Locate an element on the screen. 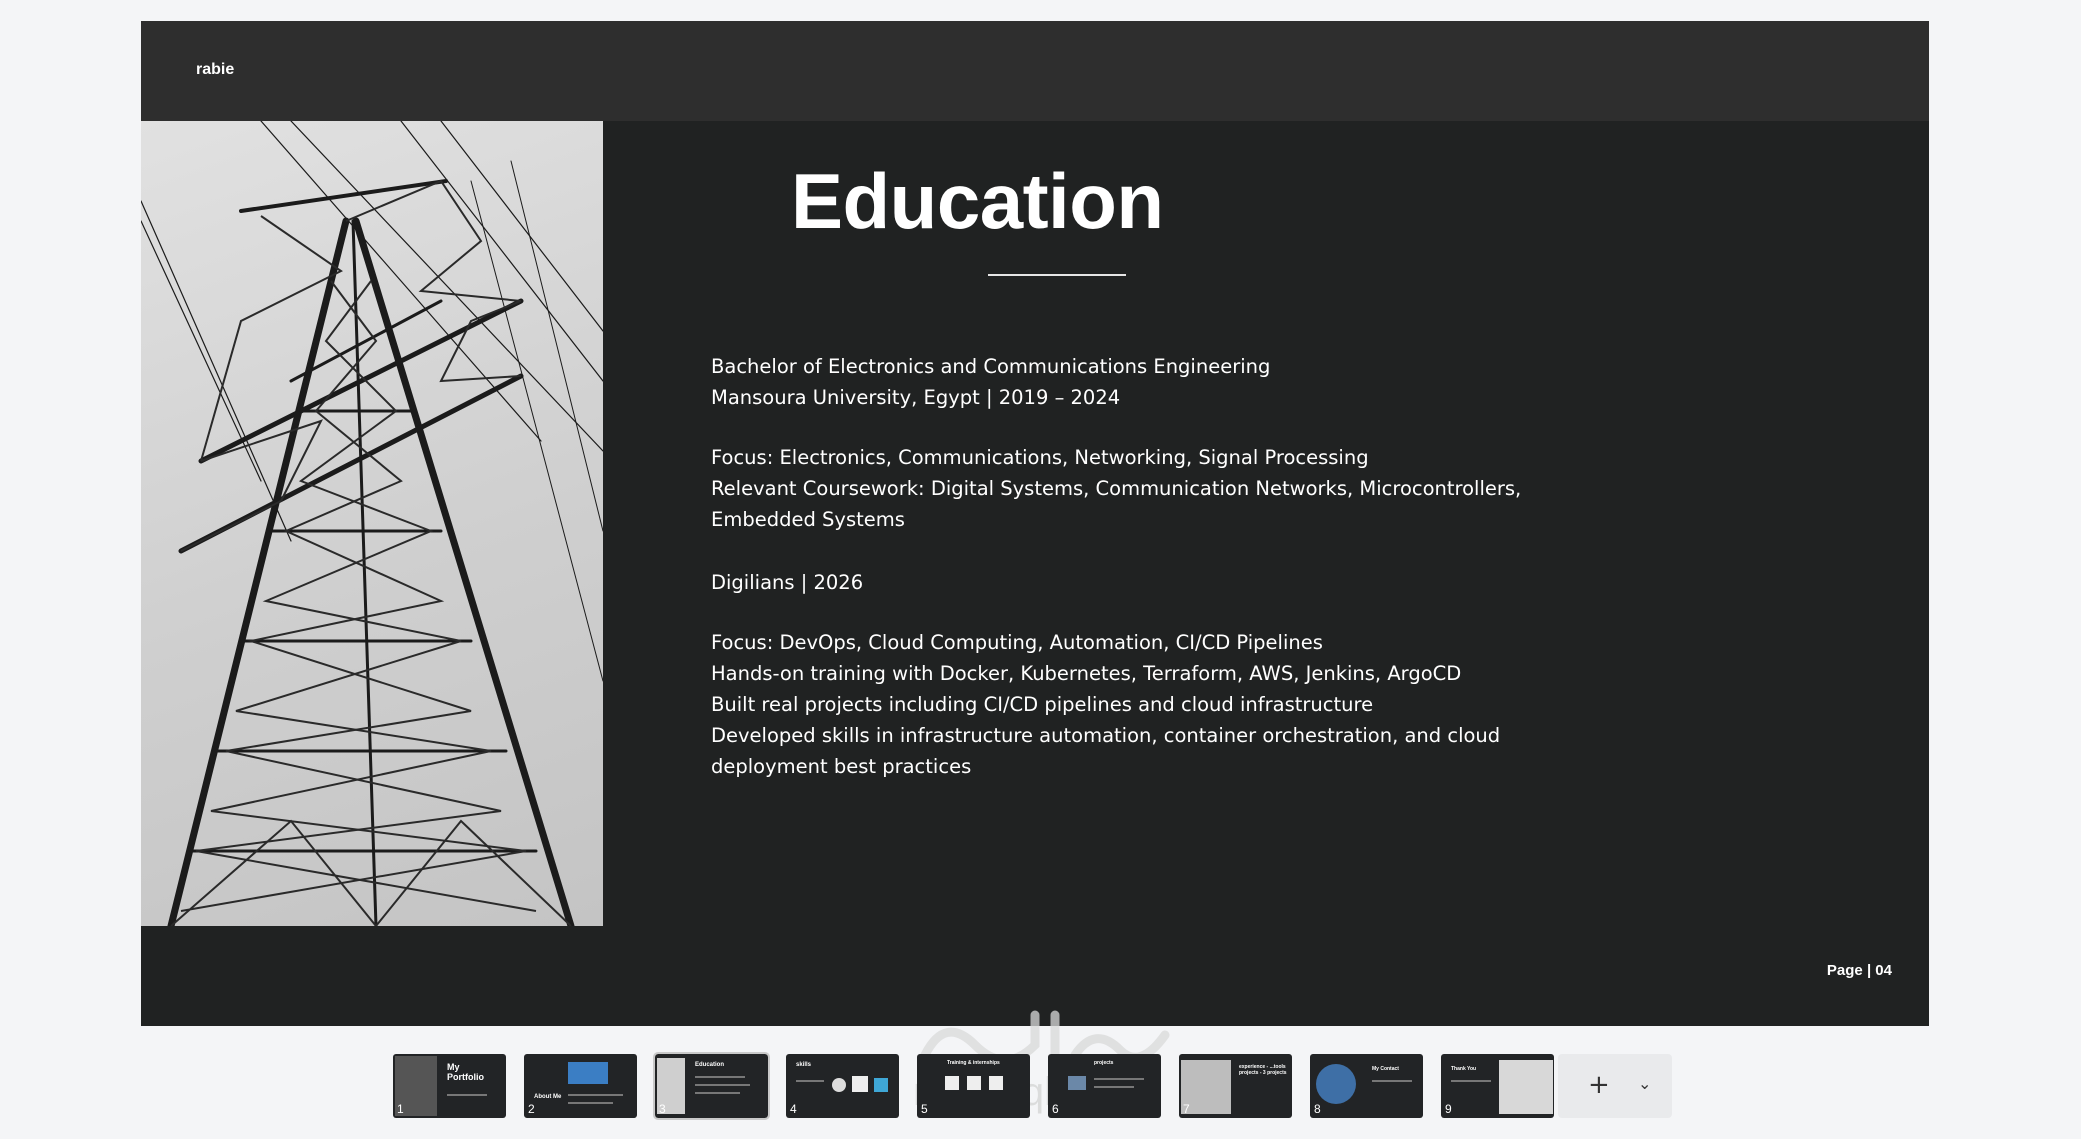 The image size is (2081, 1139). slide-thumbnail-6: projects 6 is located at coordinates (1104, 1086).